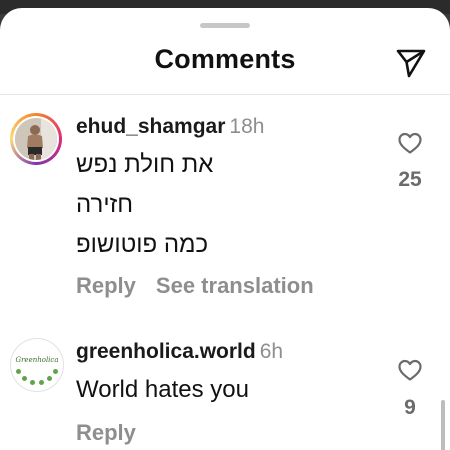 The height and width of the screenshot is (450, 450). What do you see at coordinates (145, 164) in the screenshot?
I see `comment-text-line: את חולת נפש` at bounding box center [145, 164].